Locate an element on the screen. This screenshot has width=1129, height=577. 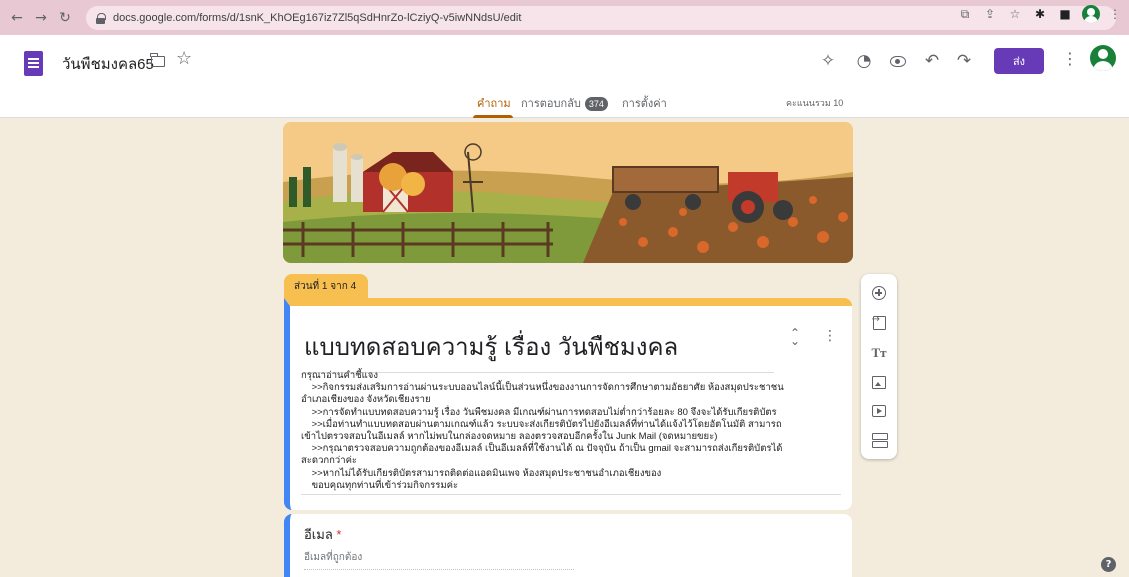
google-forms-logo-icon is located at coordinates (33, 63).